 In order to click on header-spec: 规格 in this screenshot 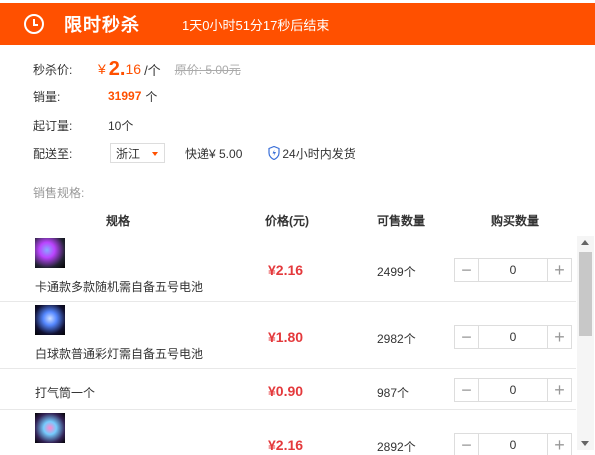, I will do `click(118, 221)`.